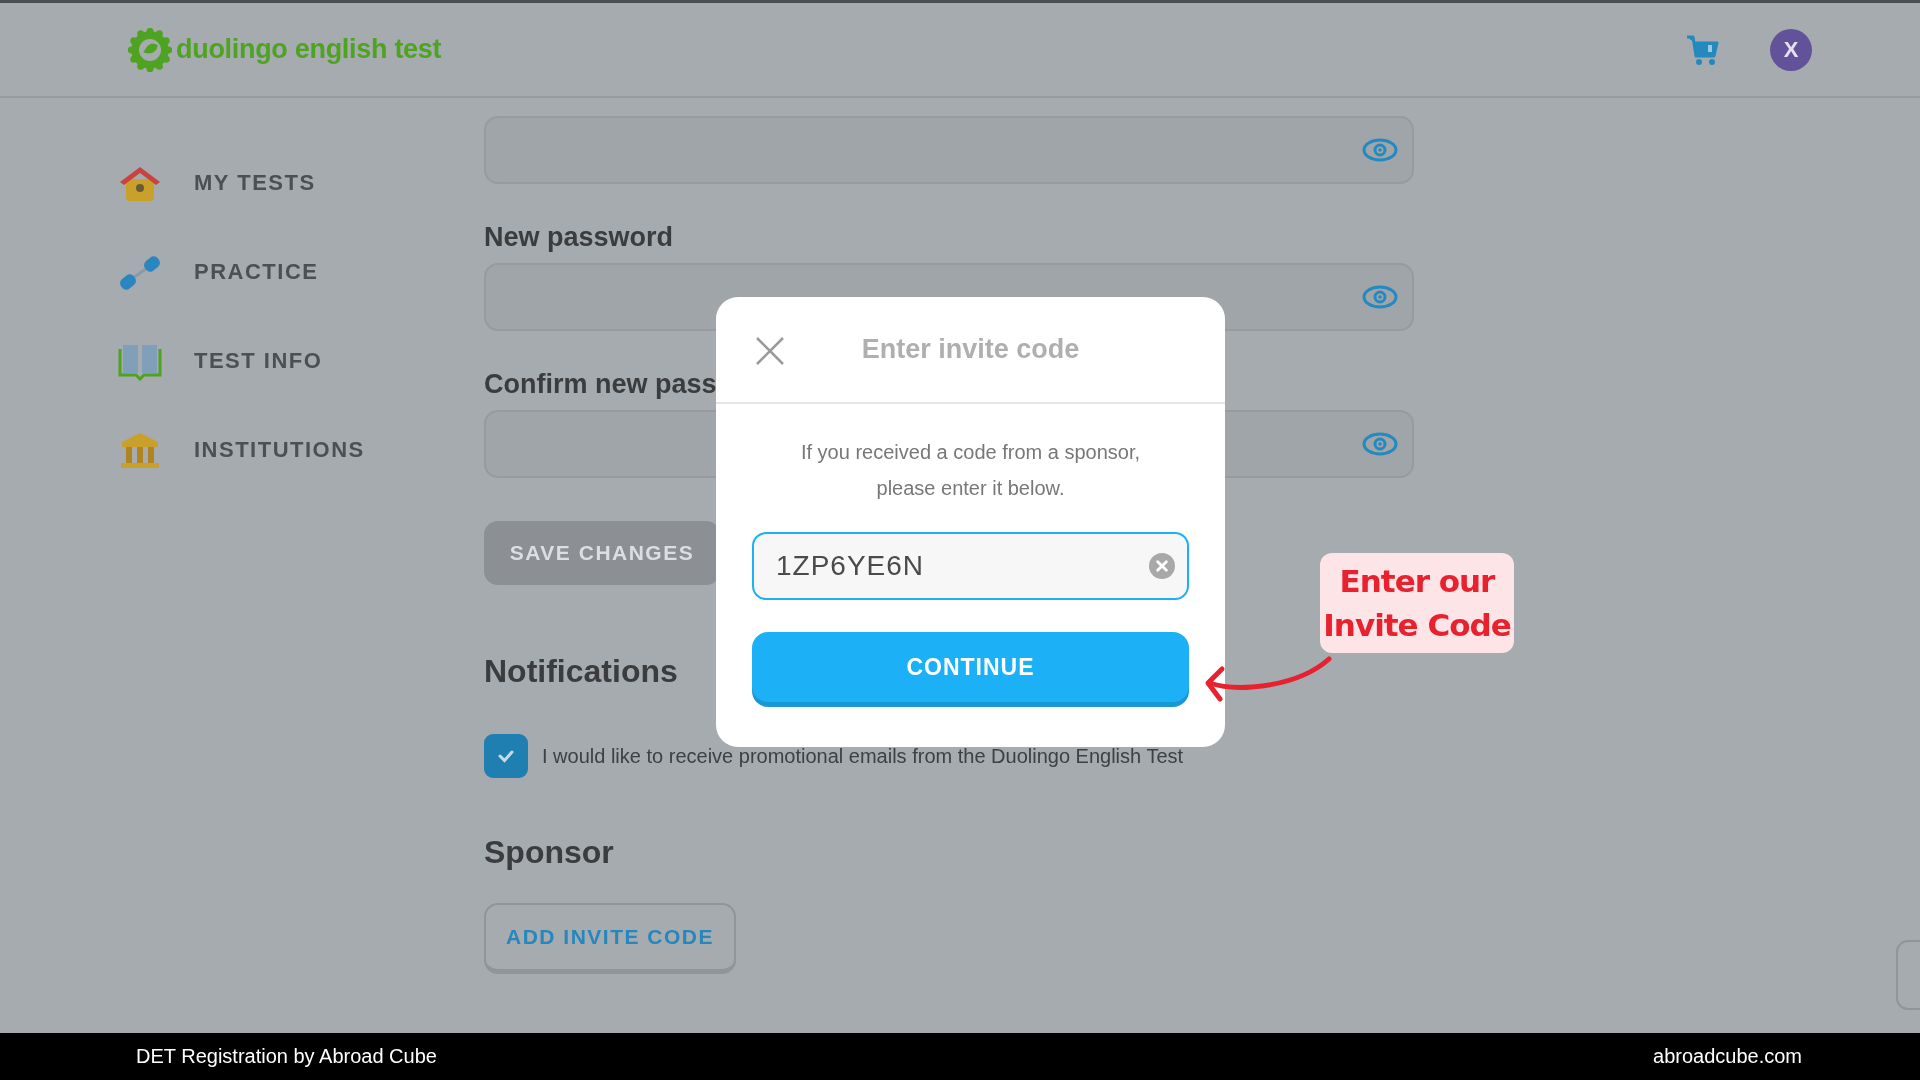 This screenshot has height=1080, width=1920. What do you see at coordinates (970, 349) in the screenshot?
I see `dialog-title: Enter invite code` at bounding box center [970, 349].